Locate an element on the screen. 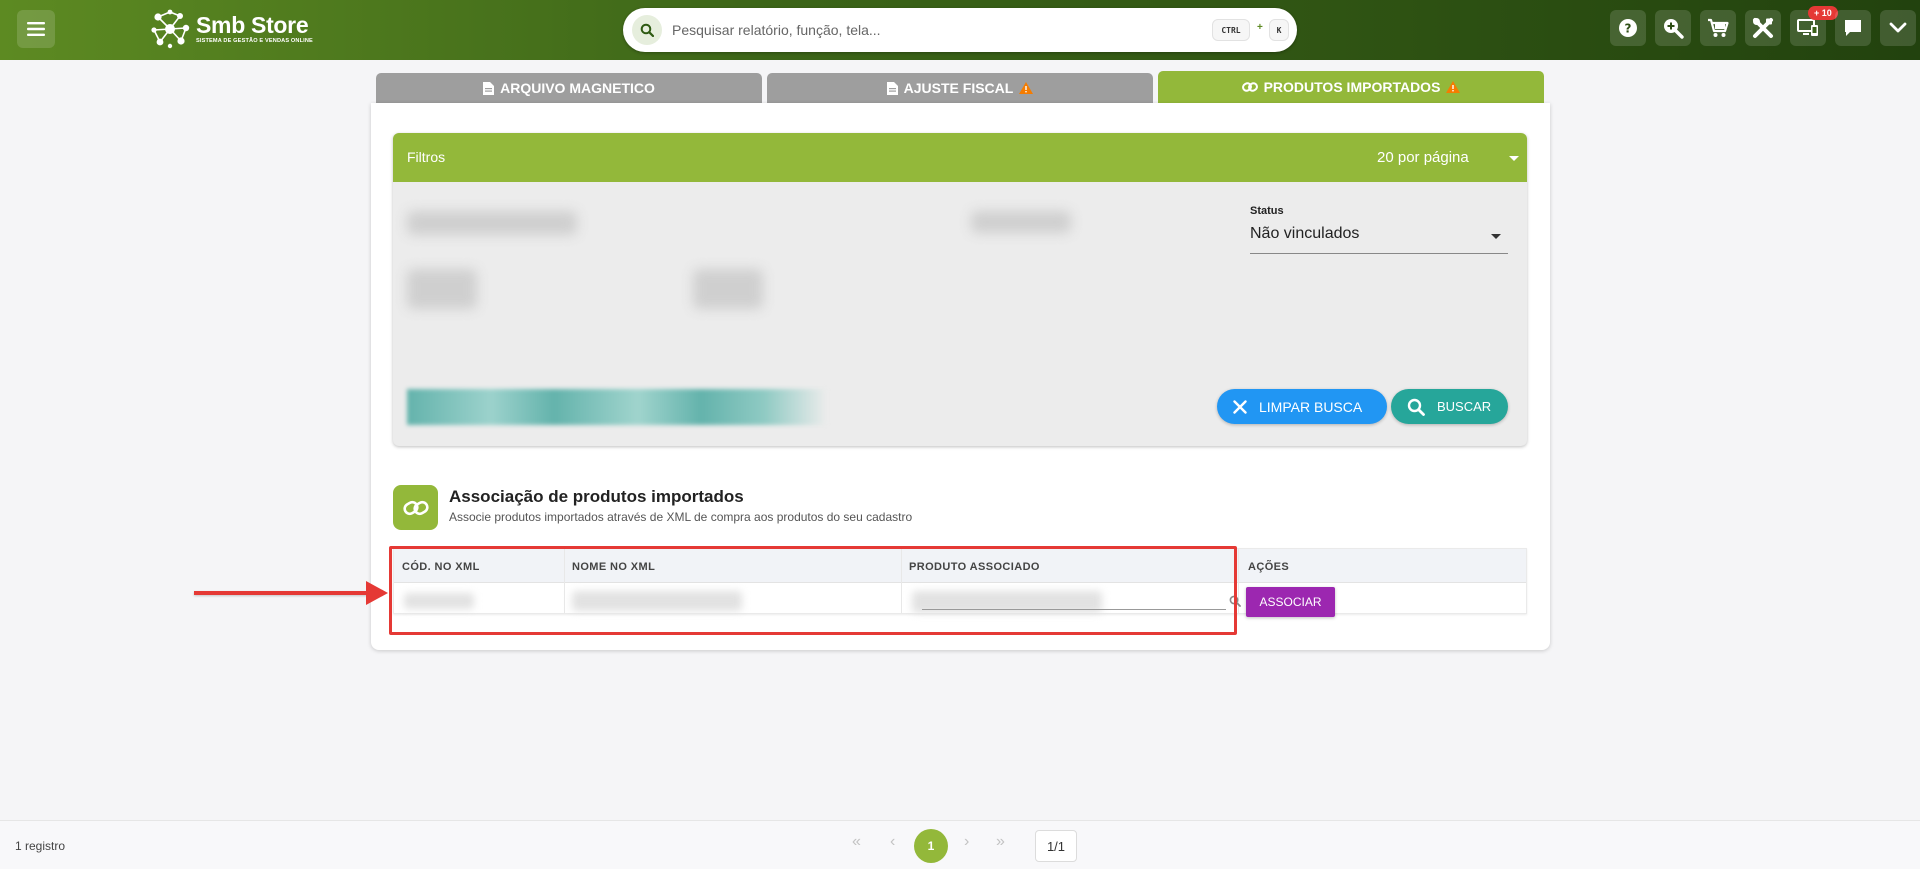 The image size is (1920, 869). zoom-in-icon is located at coordinates (1674, 29).